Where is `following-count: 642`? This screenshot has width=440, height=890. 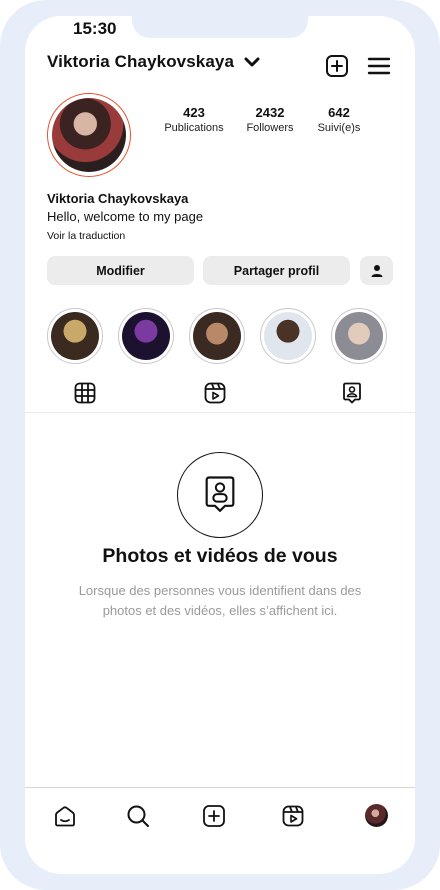 following-count: 642 is located at coordinates (339, 112).